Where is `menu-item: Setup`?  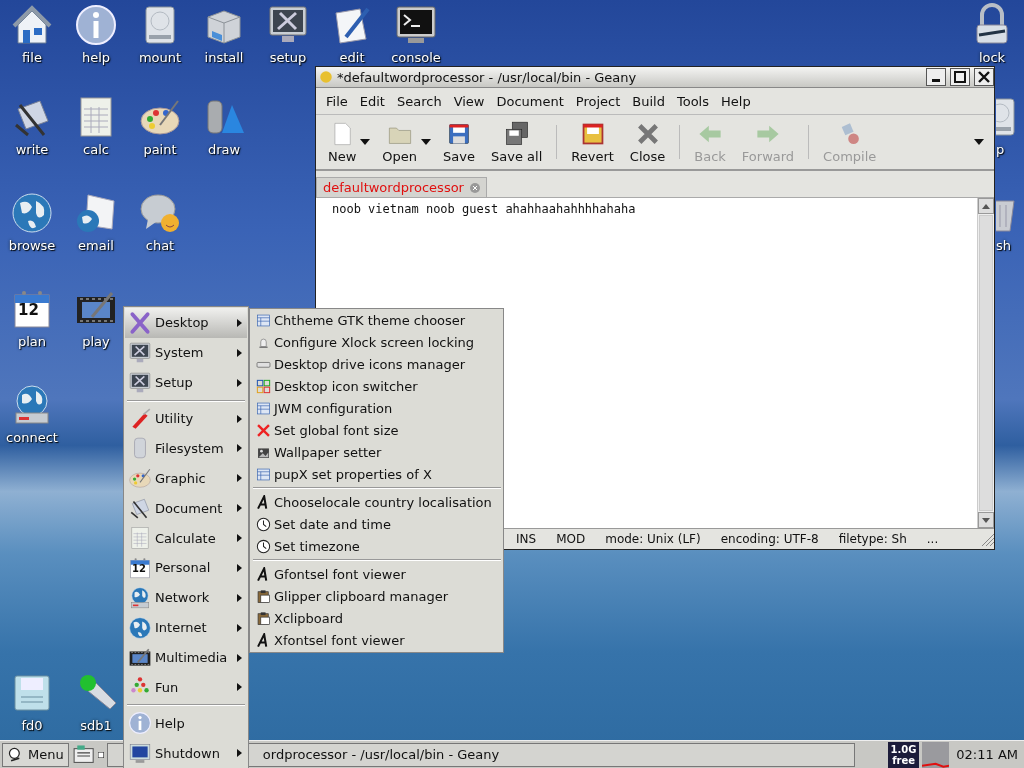
menu-item: Setup is located at coordinates (186, 382).